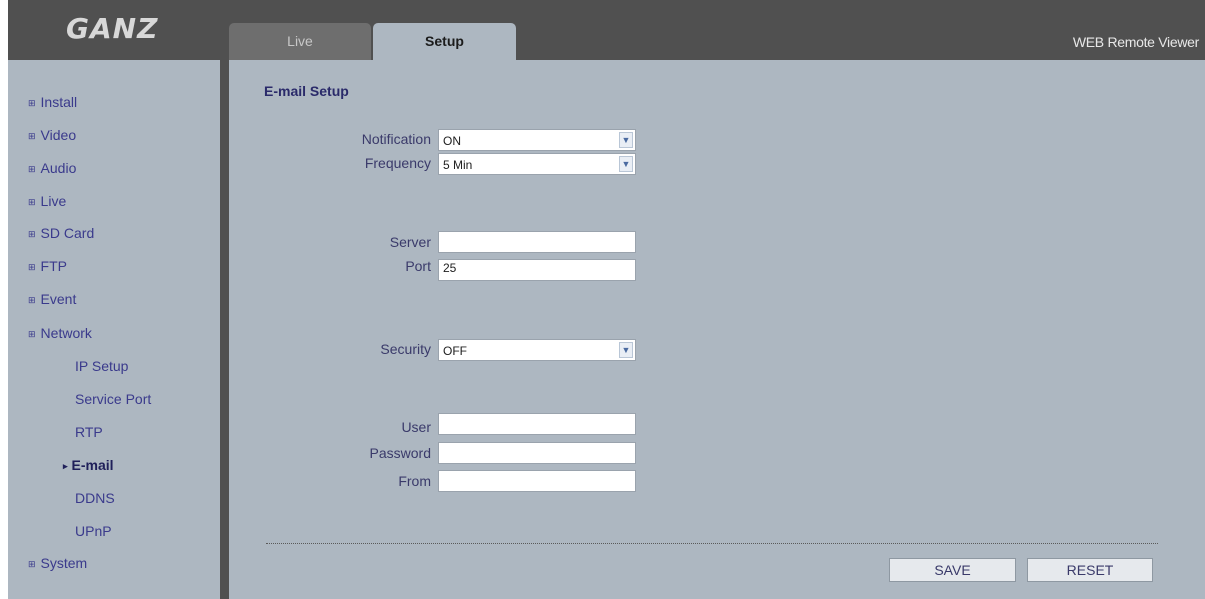  What do you see at coordinates (58, 168) in the screenshot?
I see `sidebar-item-label: Audio` at bounding box center [58, 168].